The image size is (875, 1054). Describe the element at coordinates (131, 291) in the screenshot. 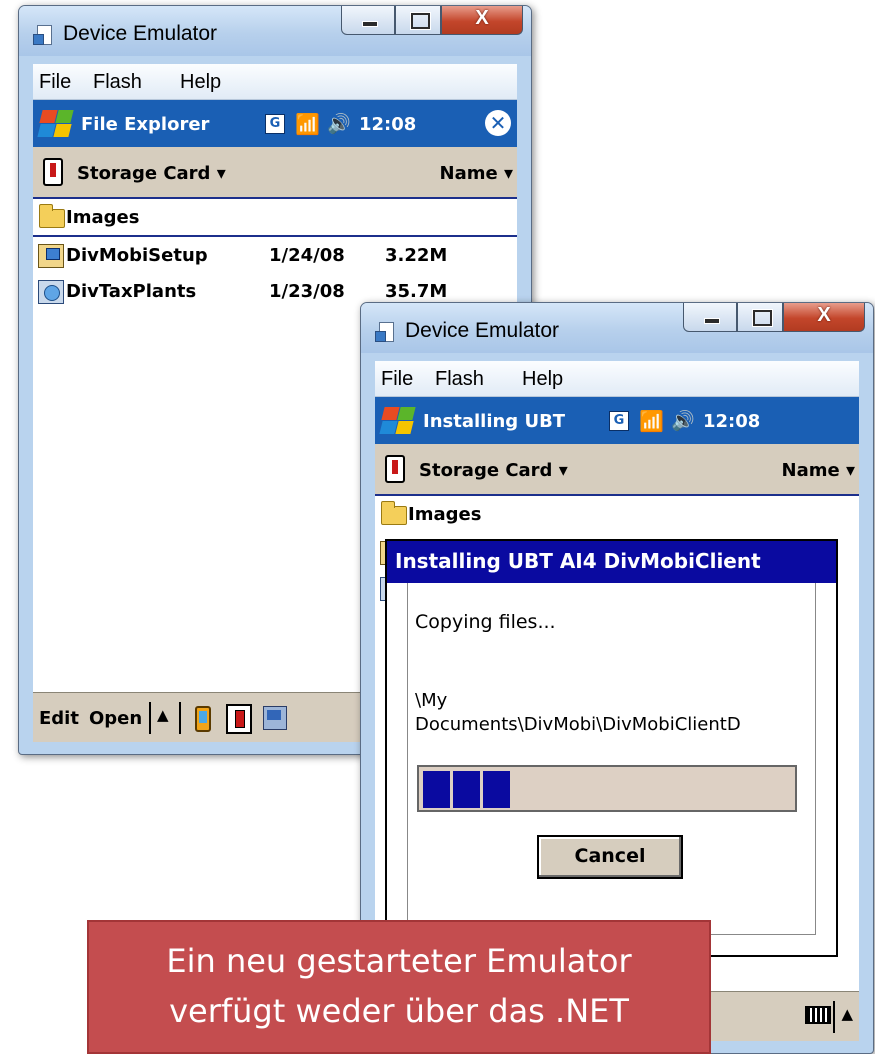

I see `file-name: DivTaxPlants` at that location.